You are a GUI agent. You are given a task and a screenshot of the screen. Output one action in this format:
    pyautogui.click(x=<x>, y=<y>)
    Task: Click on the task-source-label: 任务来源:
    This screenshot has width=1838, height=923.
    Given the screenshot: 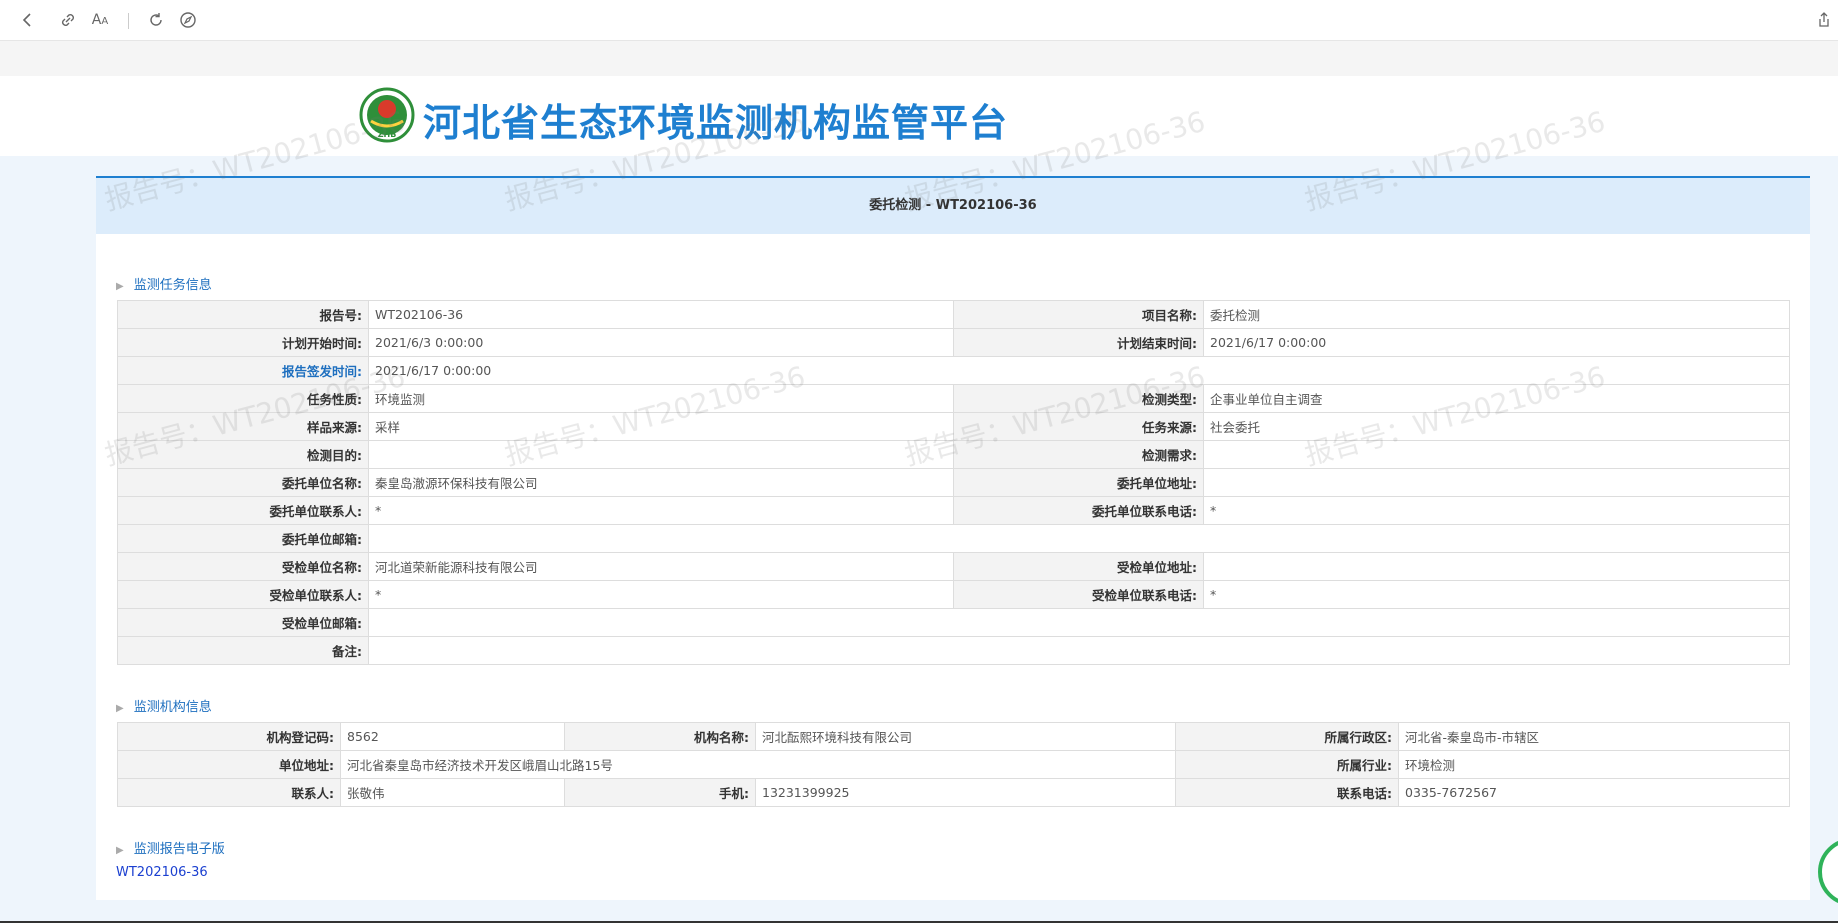 What is the action you would take?
    pyautogui.click(x=1078, y=426)
    